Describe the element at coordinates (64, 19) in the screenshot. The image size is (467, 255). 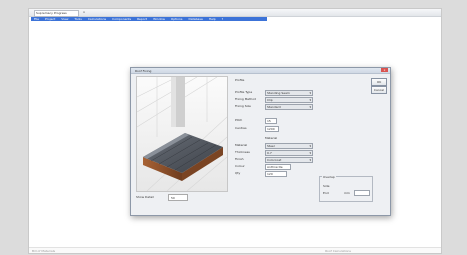
I see `menu-view: View` at that location.